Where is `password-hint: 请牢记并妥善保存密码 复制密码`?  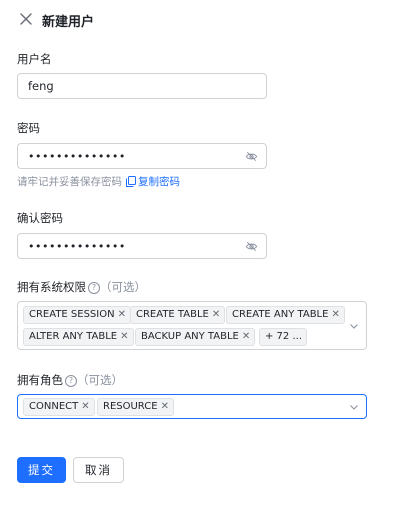 password-hint: 请牢记并妥善保存密码 复制密码 is located at coordinates (98, 181).